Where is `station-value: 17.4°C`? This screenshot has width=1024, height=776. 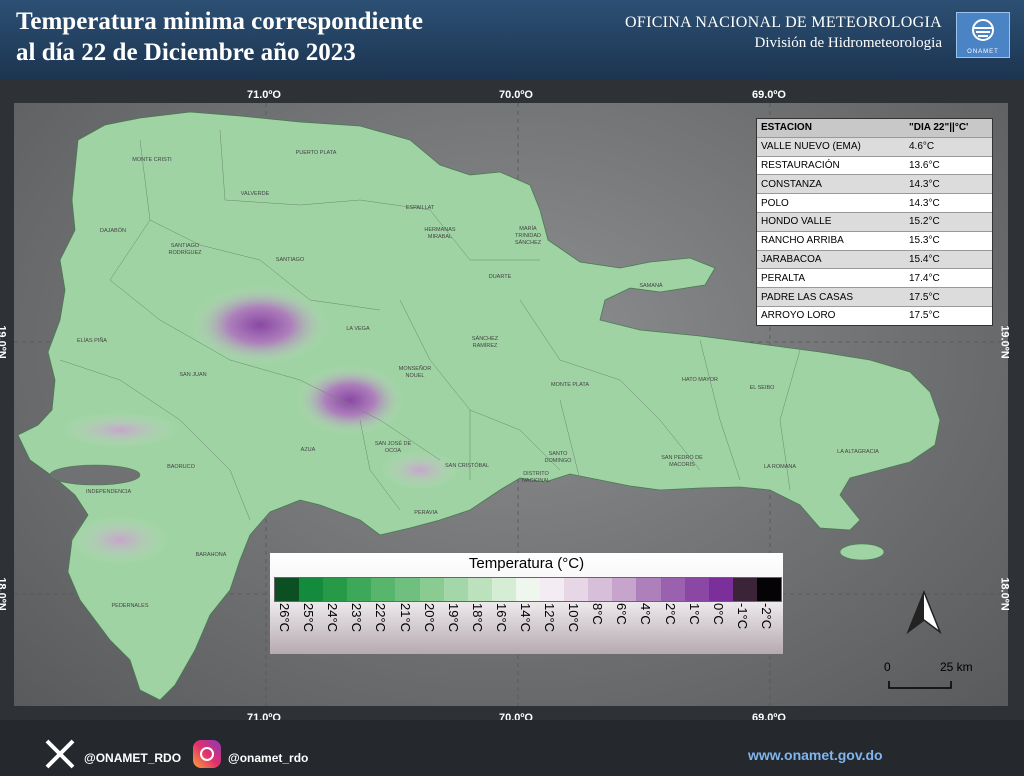
station-value: 17.4°C is located at coordinates (924, 278).